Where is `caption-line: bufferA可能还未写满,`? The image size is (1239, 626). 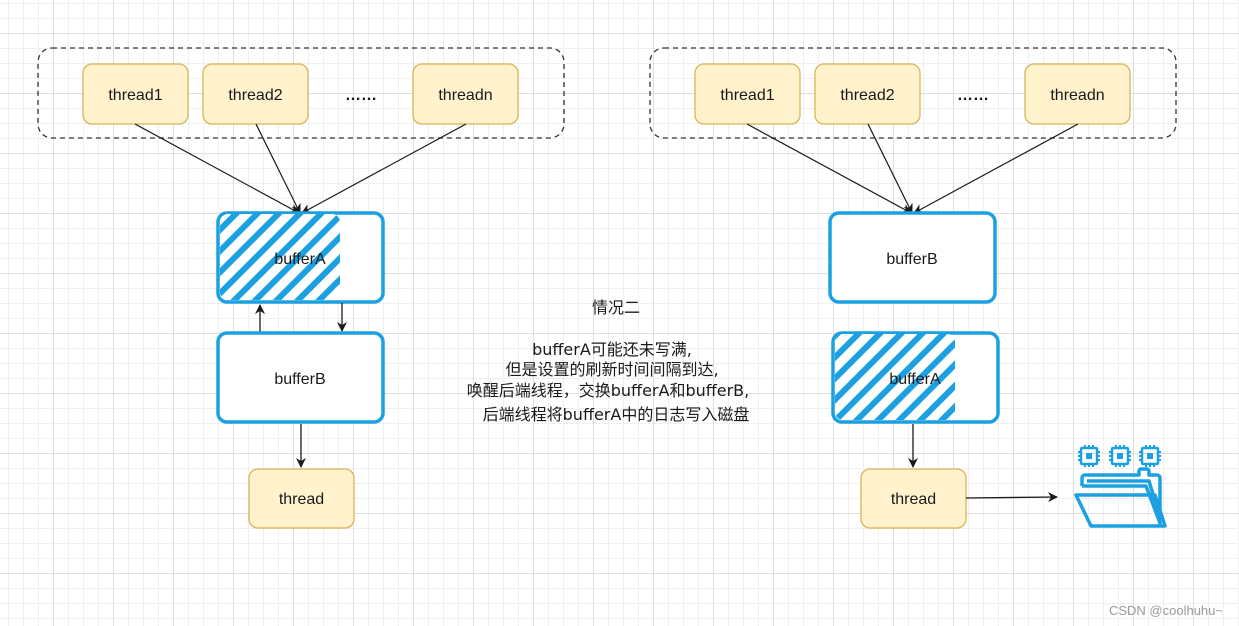
caption-line: bufferA可能还未写满, is located at coordinates (612, 349).